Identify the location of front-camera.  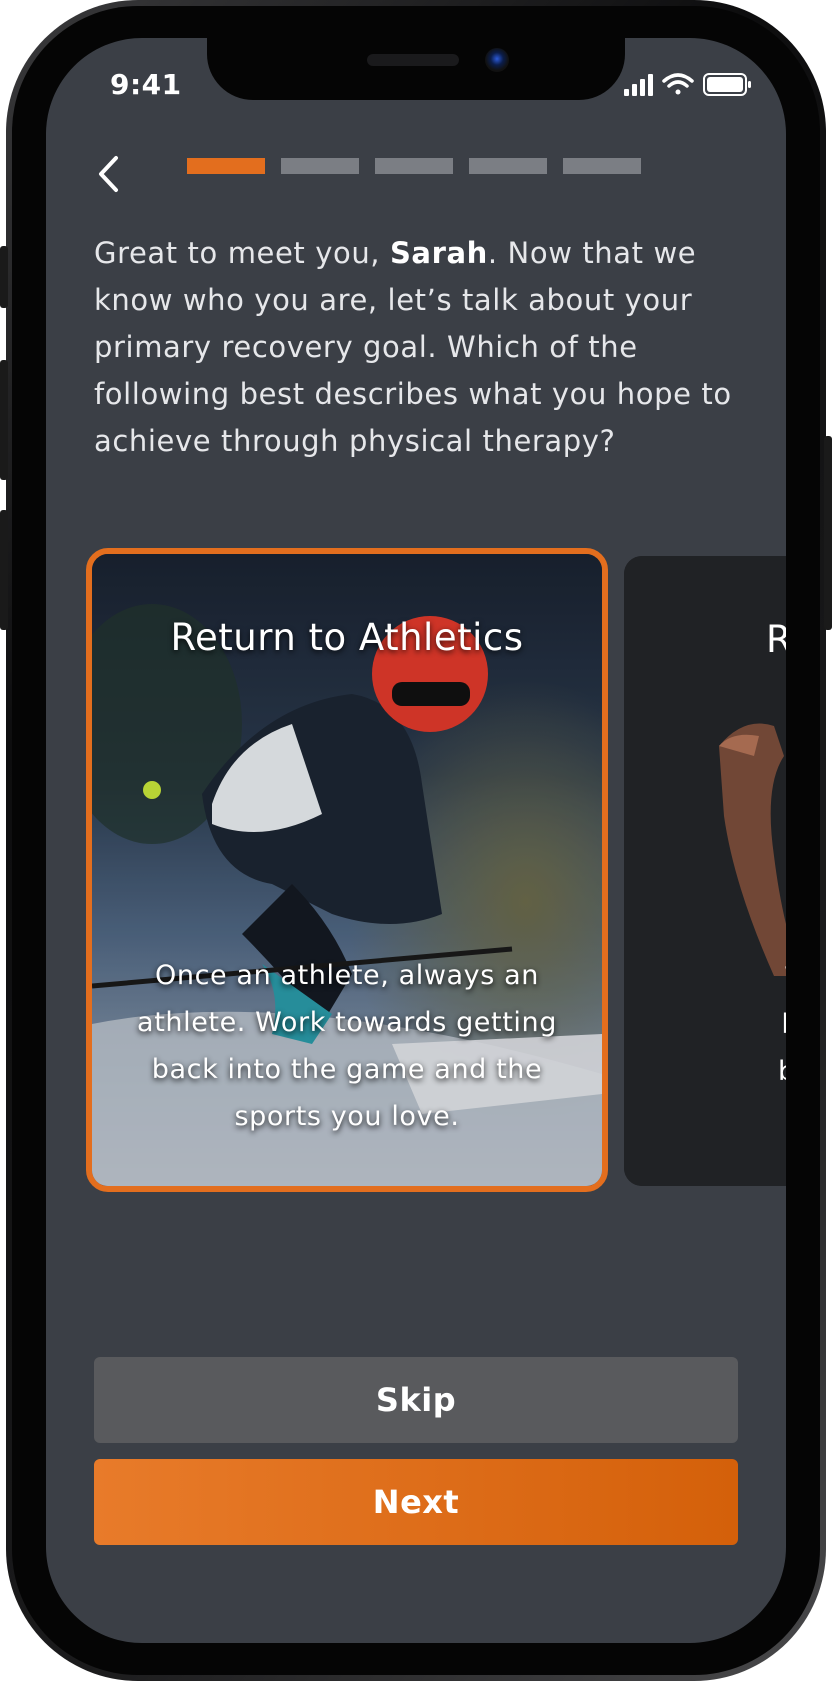
(497, 60).